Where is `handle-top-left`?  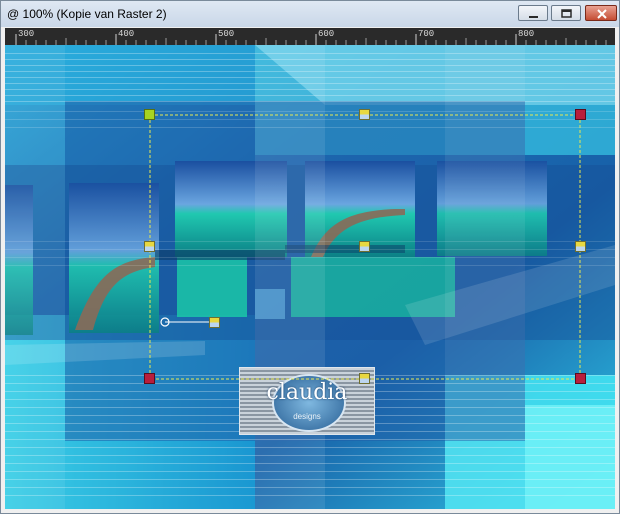 handle-top-left is located at coordinates (149, 114).